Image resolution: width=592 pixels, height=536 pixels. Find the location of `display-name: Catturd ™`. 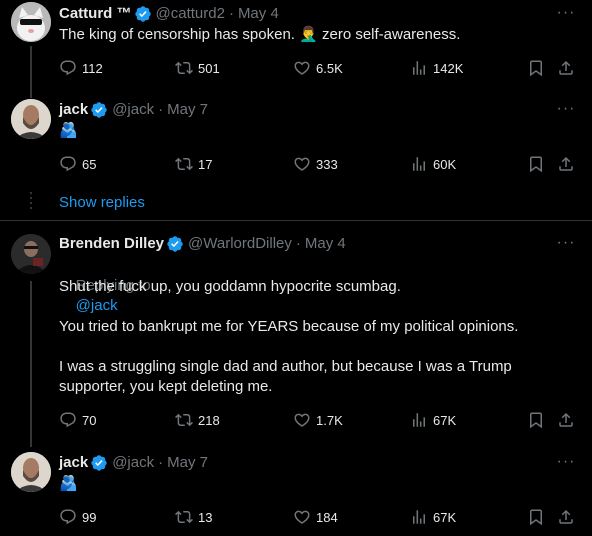

display-name: Catturd ™ is located at coordinates (95, 14).